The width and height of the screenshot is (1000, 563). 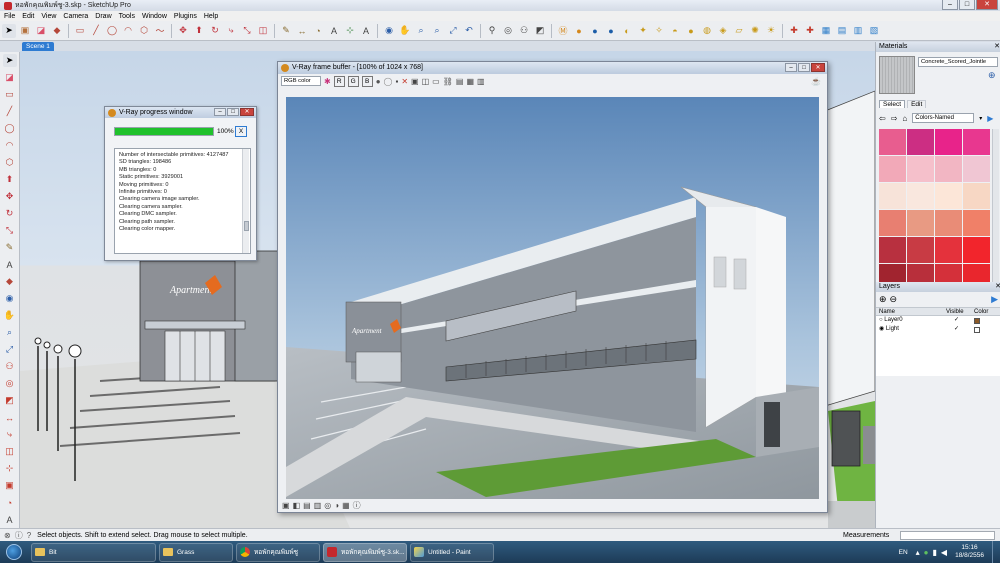 What do you see at coordinates (302, 31) in the screenshot?
I see `dimension-icon: ↔` at bounding box center [302, 31].